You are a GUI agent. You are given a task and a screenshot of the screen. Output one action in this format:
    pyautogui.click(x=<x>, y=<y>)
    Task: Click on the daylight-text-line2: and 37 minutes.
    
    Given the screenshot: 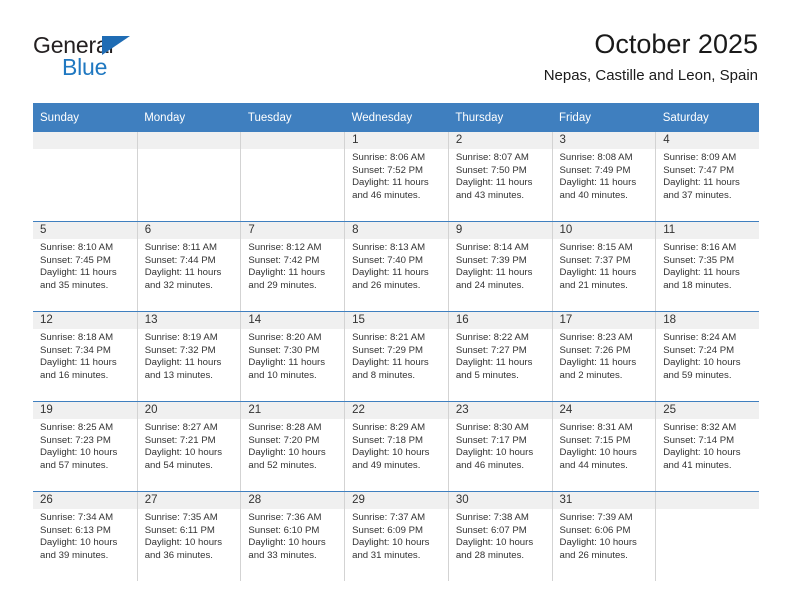 What is the action you would take?
    pyautogui.click(x=697, y=195)
    